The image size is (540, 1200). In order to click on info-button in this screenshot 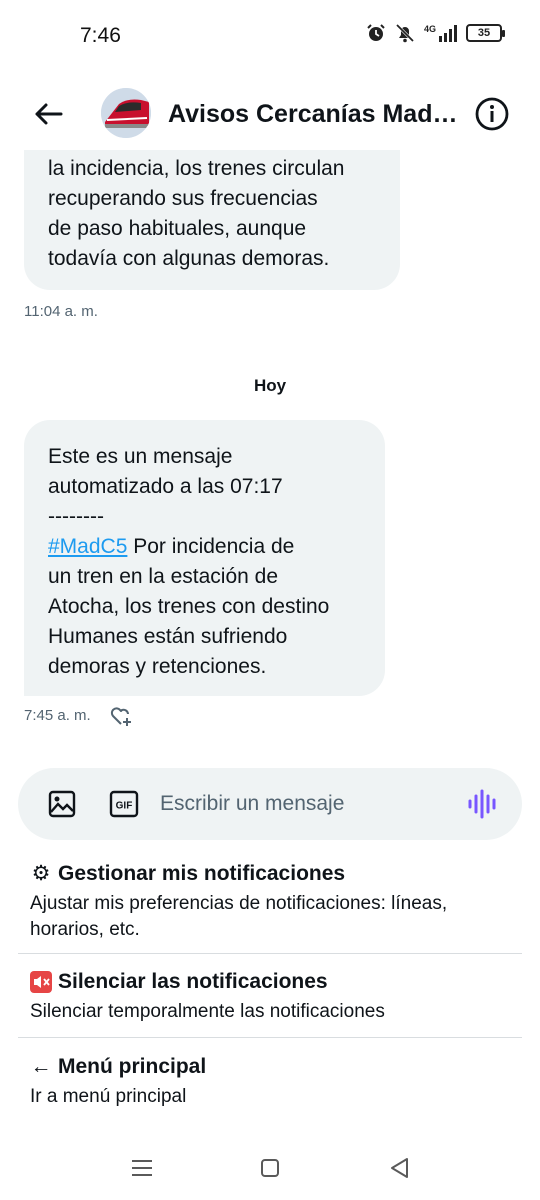, I will do `click(492, 114)`.